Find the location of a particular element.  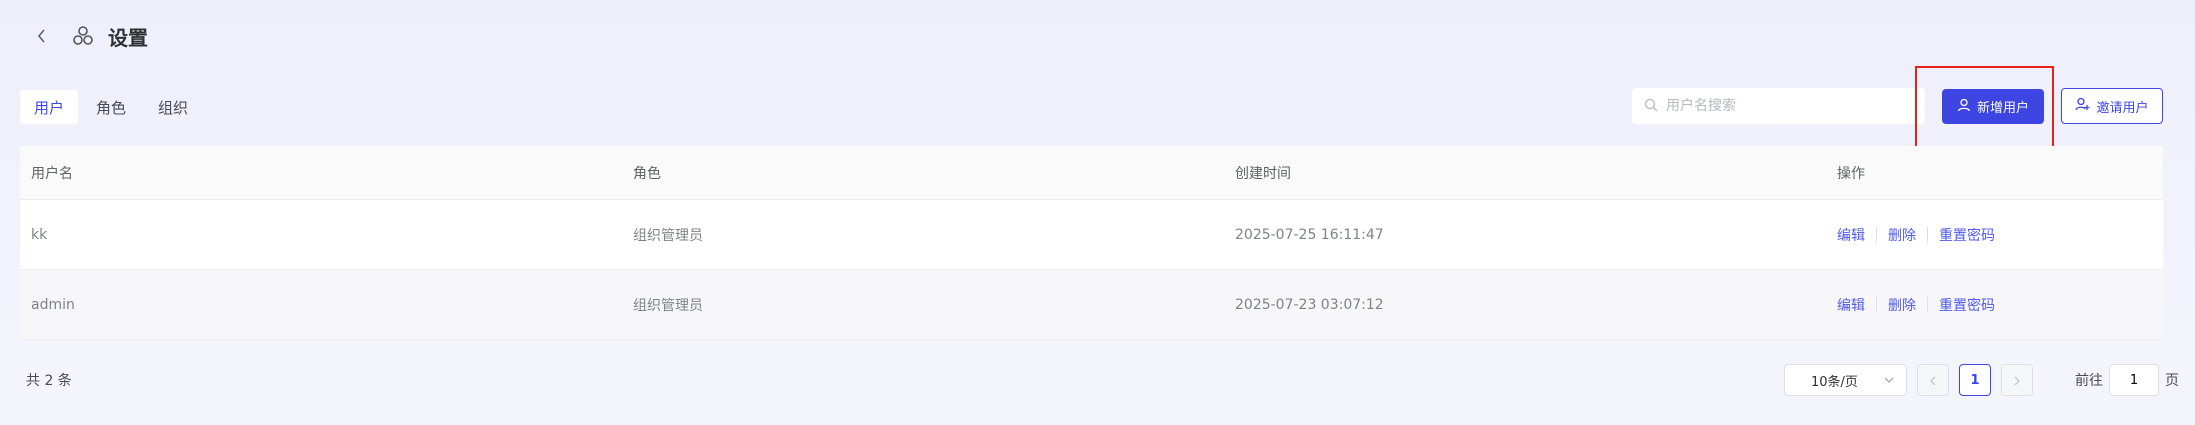

goto-page: 前往 页 is located at coordinates (2127, 380).